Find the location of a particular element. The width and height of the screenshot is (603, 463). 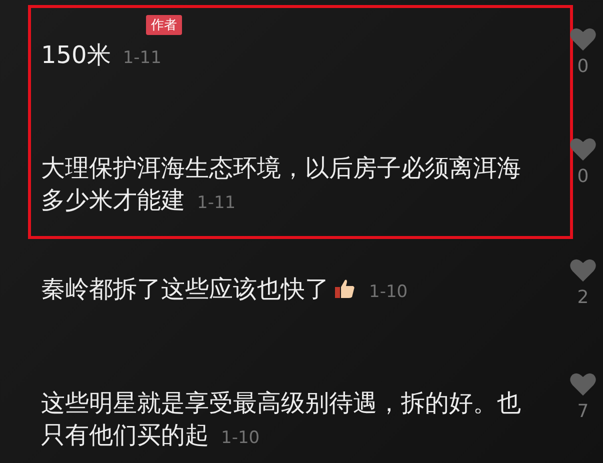

comment-text: 150米 1-11 is located at coordinates (101, 55).